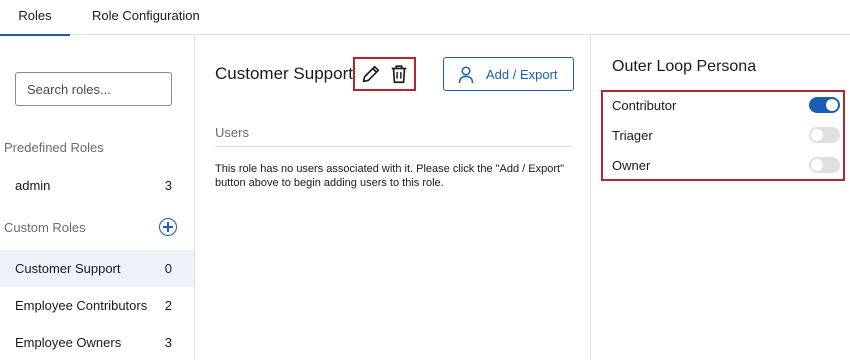 The height and width of the screenshot is (360, 850). What do you see at coordinates (54, 147) in the screenshot?
I see `predefined-roles-header: Predefined Roles` at bounding box center [54, 147].